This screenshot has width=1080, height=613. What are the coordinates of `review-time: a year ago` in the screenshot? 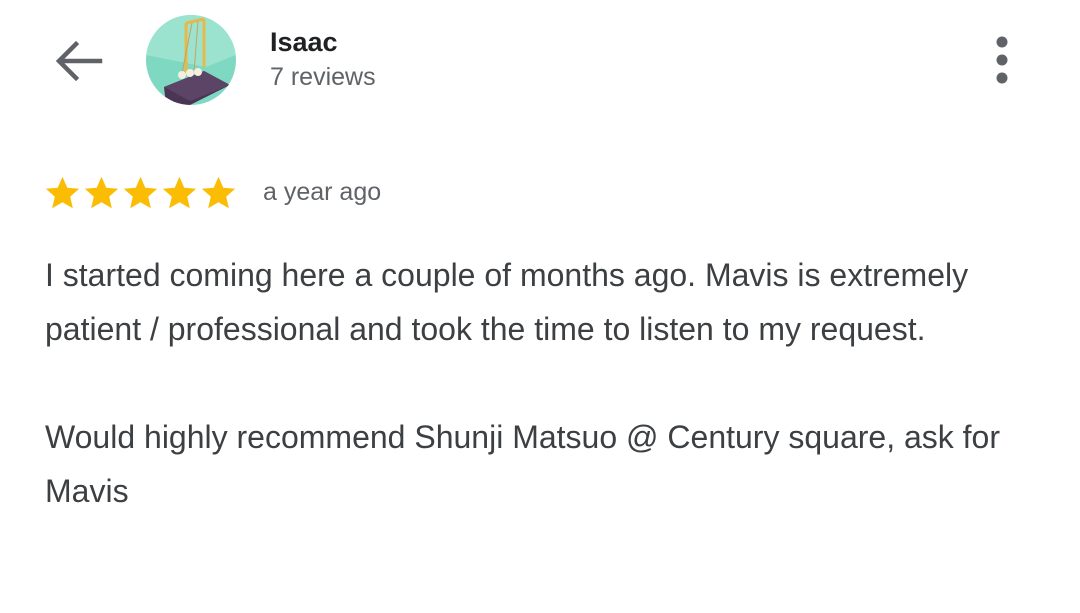 It's located at (322, 192).